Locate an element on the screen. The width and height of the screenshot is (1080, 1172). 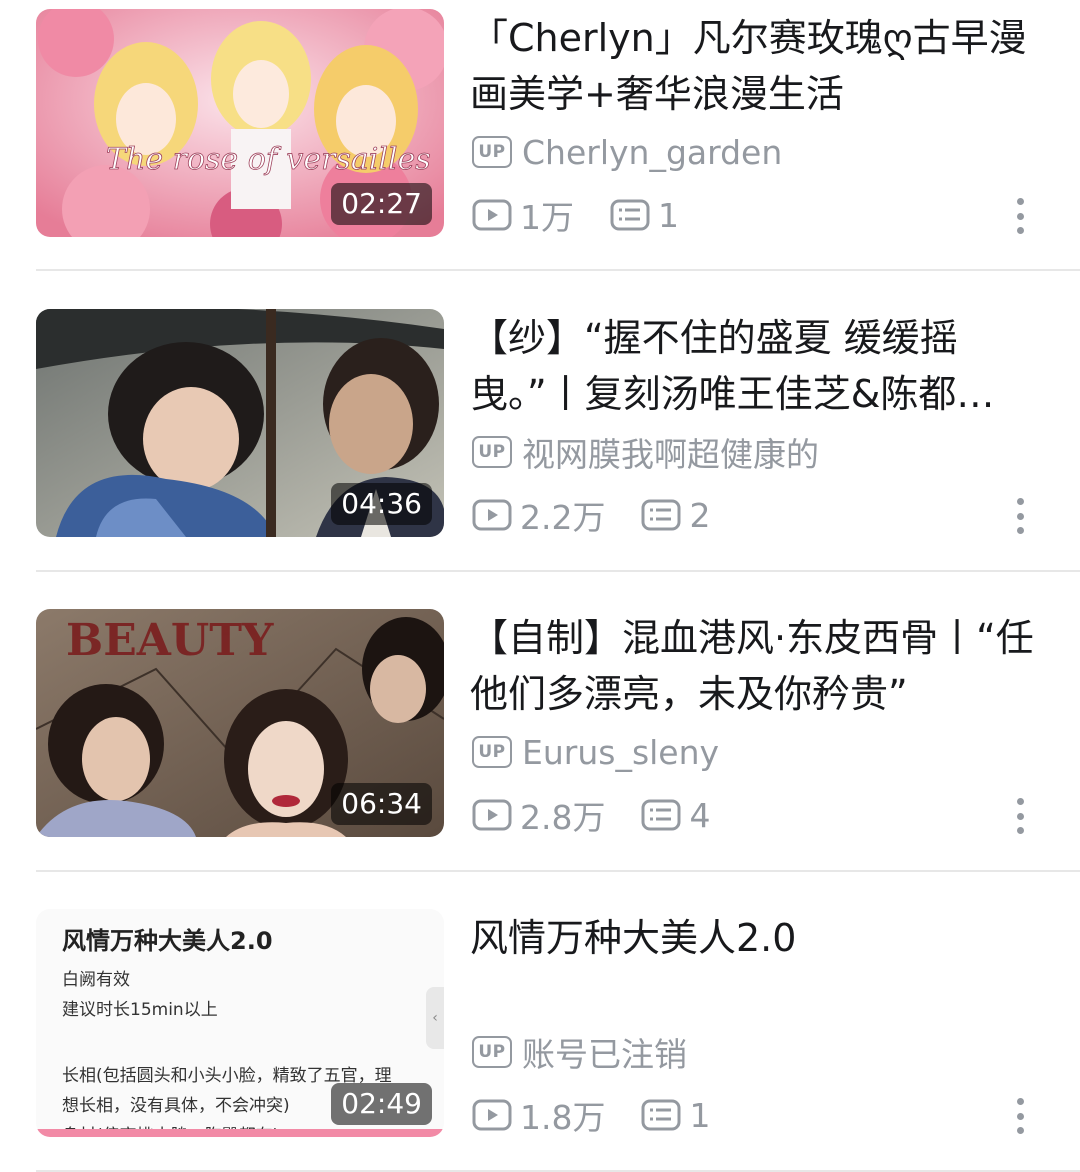
card-title: 风情万种大美人2.0 is located at coordinates (167, 941).